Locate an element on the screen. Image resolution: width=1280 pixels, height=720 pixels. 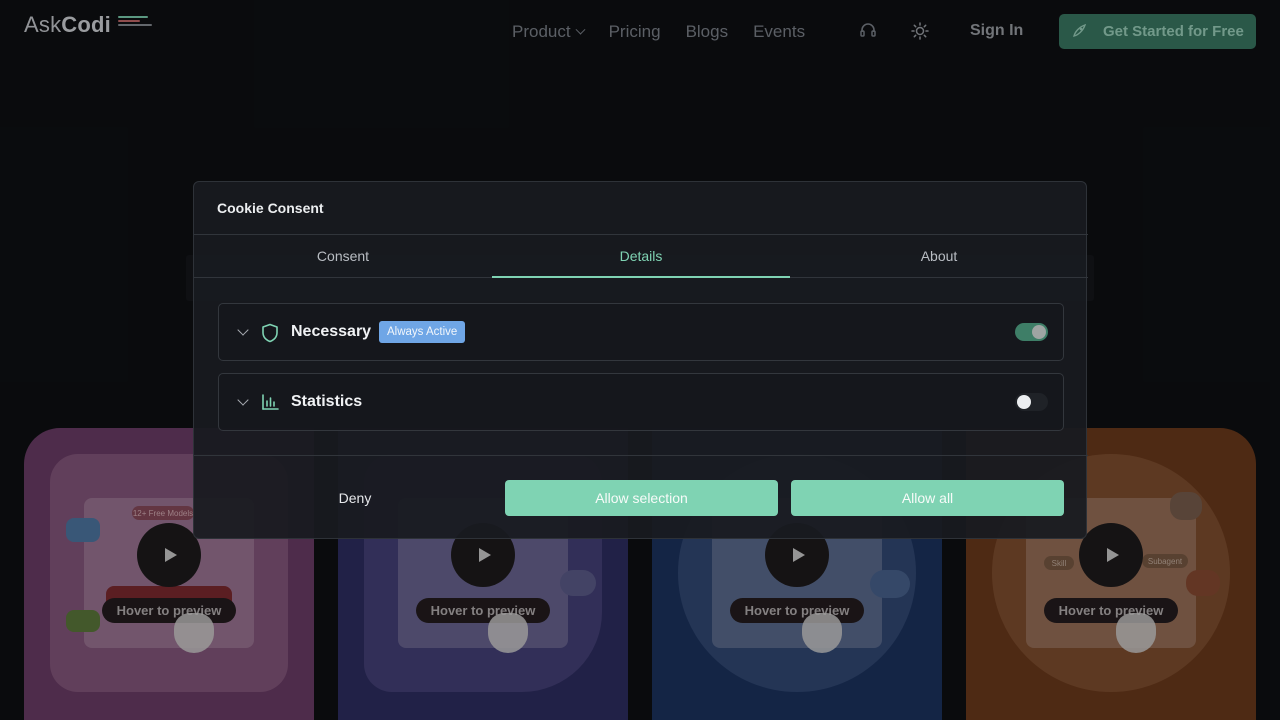
category-necessary: Necessary Always Active is located at coordinates (641, 332).